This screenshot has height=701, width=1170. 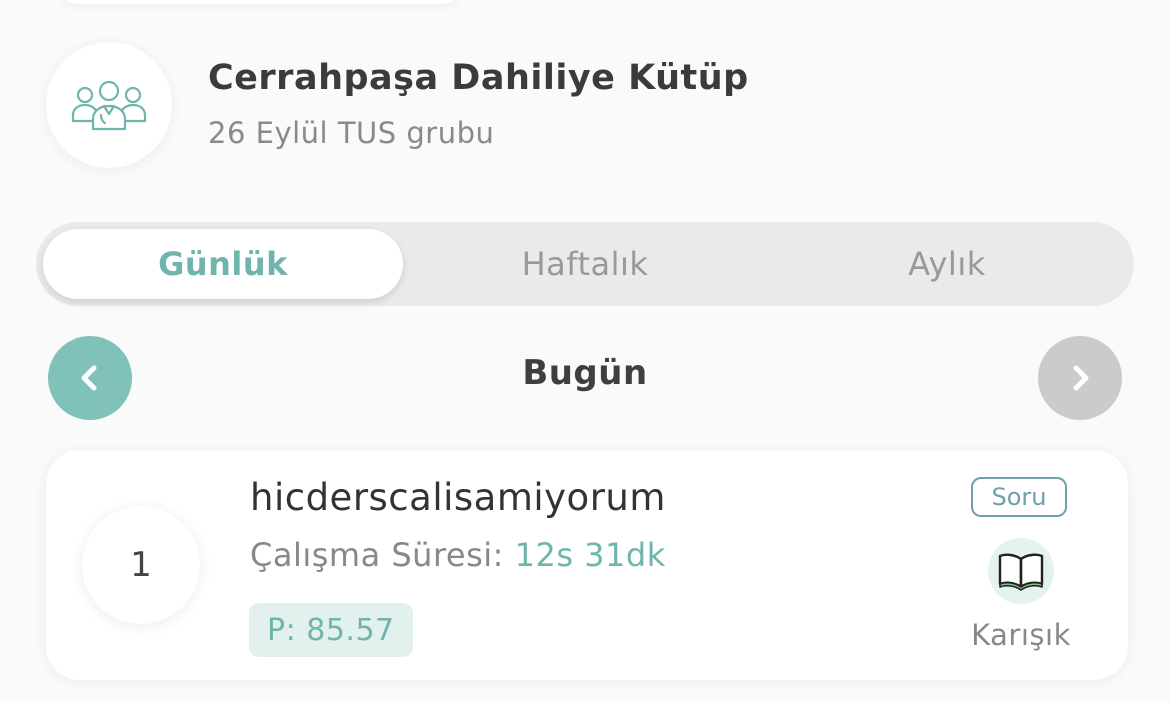 What do you see at coordinates (331, 630) in the screenshot?
I see `points-badge: P: 85.57` at bounding box center [331, 630].